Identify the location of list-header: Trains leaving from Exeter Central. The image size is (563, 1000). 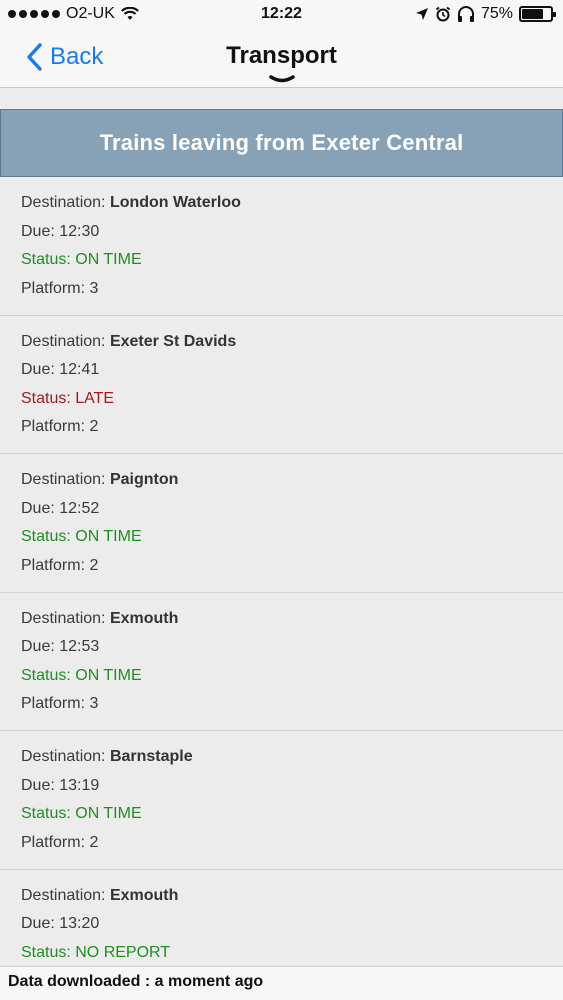
(281, 143).